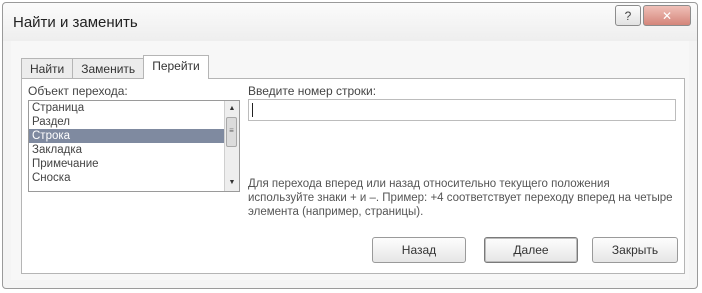 This screenshot has height=293, width=702. What do you see at coordinates (350, 22) in the screenshot?
I see `title-bar: Найти и заменить ? ✕` at bounding box center [350, 22].